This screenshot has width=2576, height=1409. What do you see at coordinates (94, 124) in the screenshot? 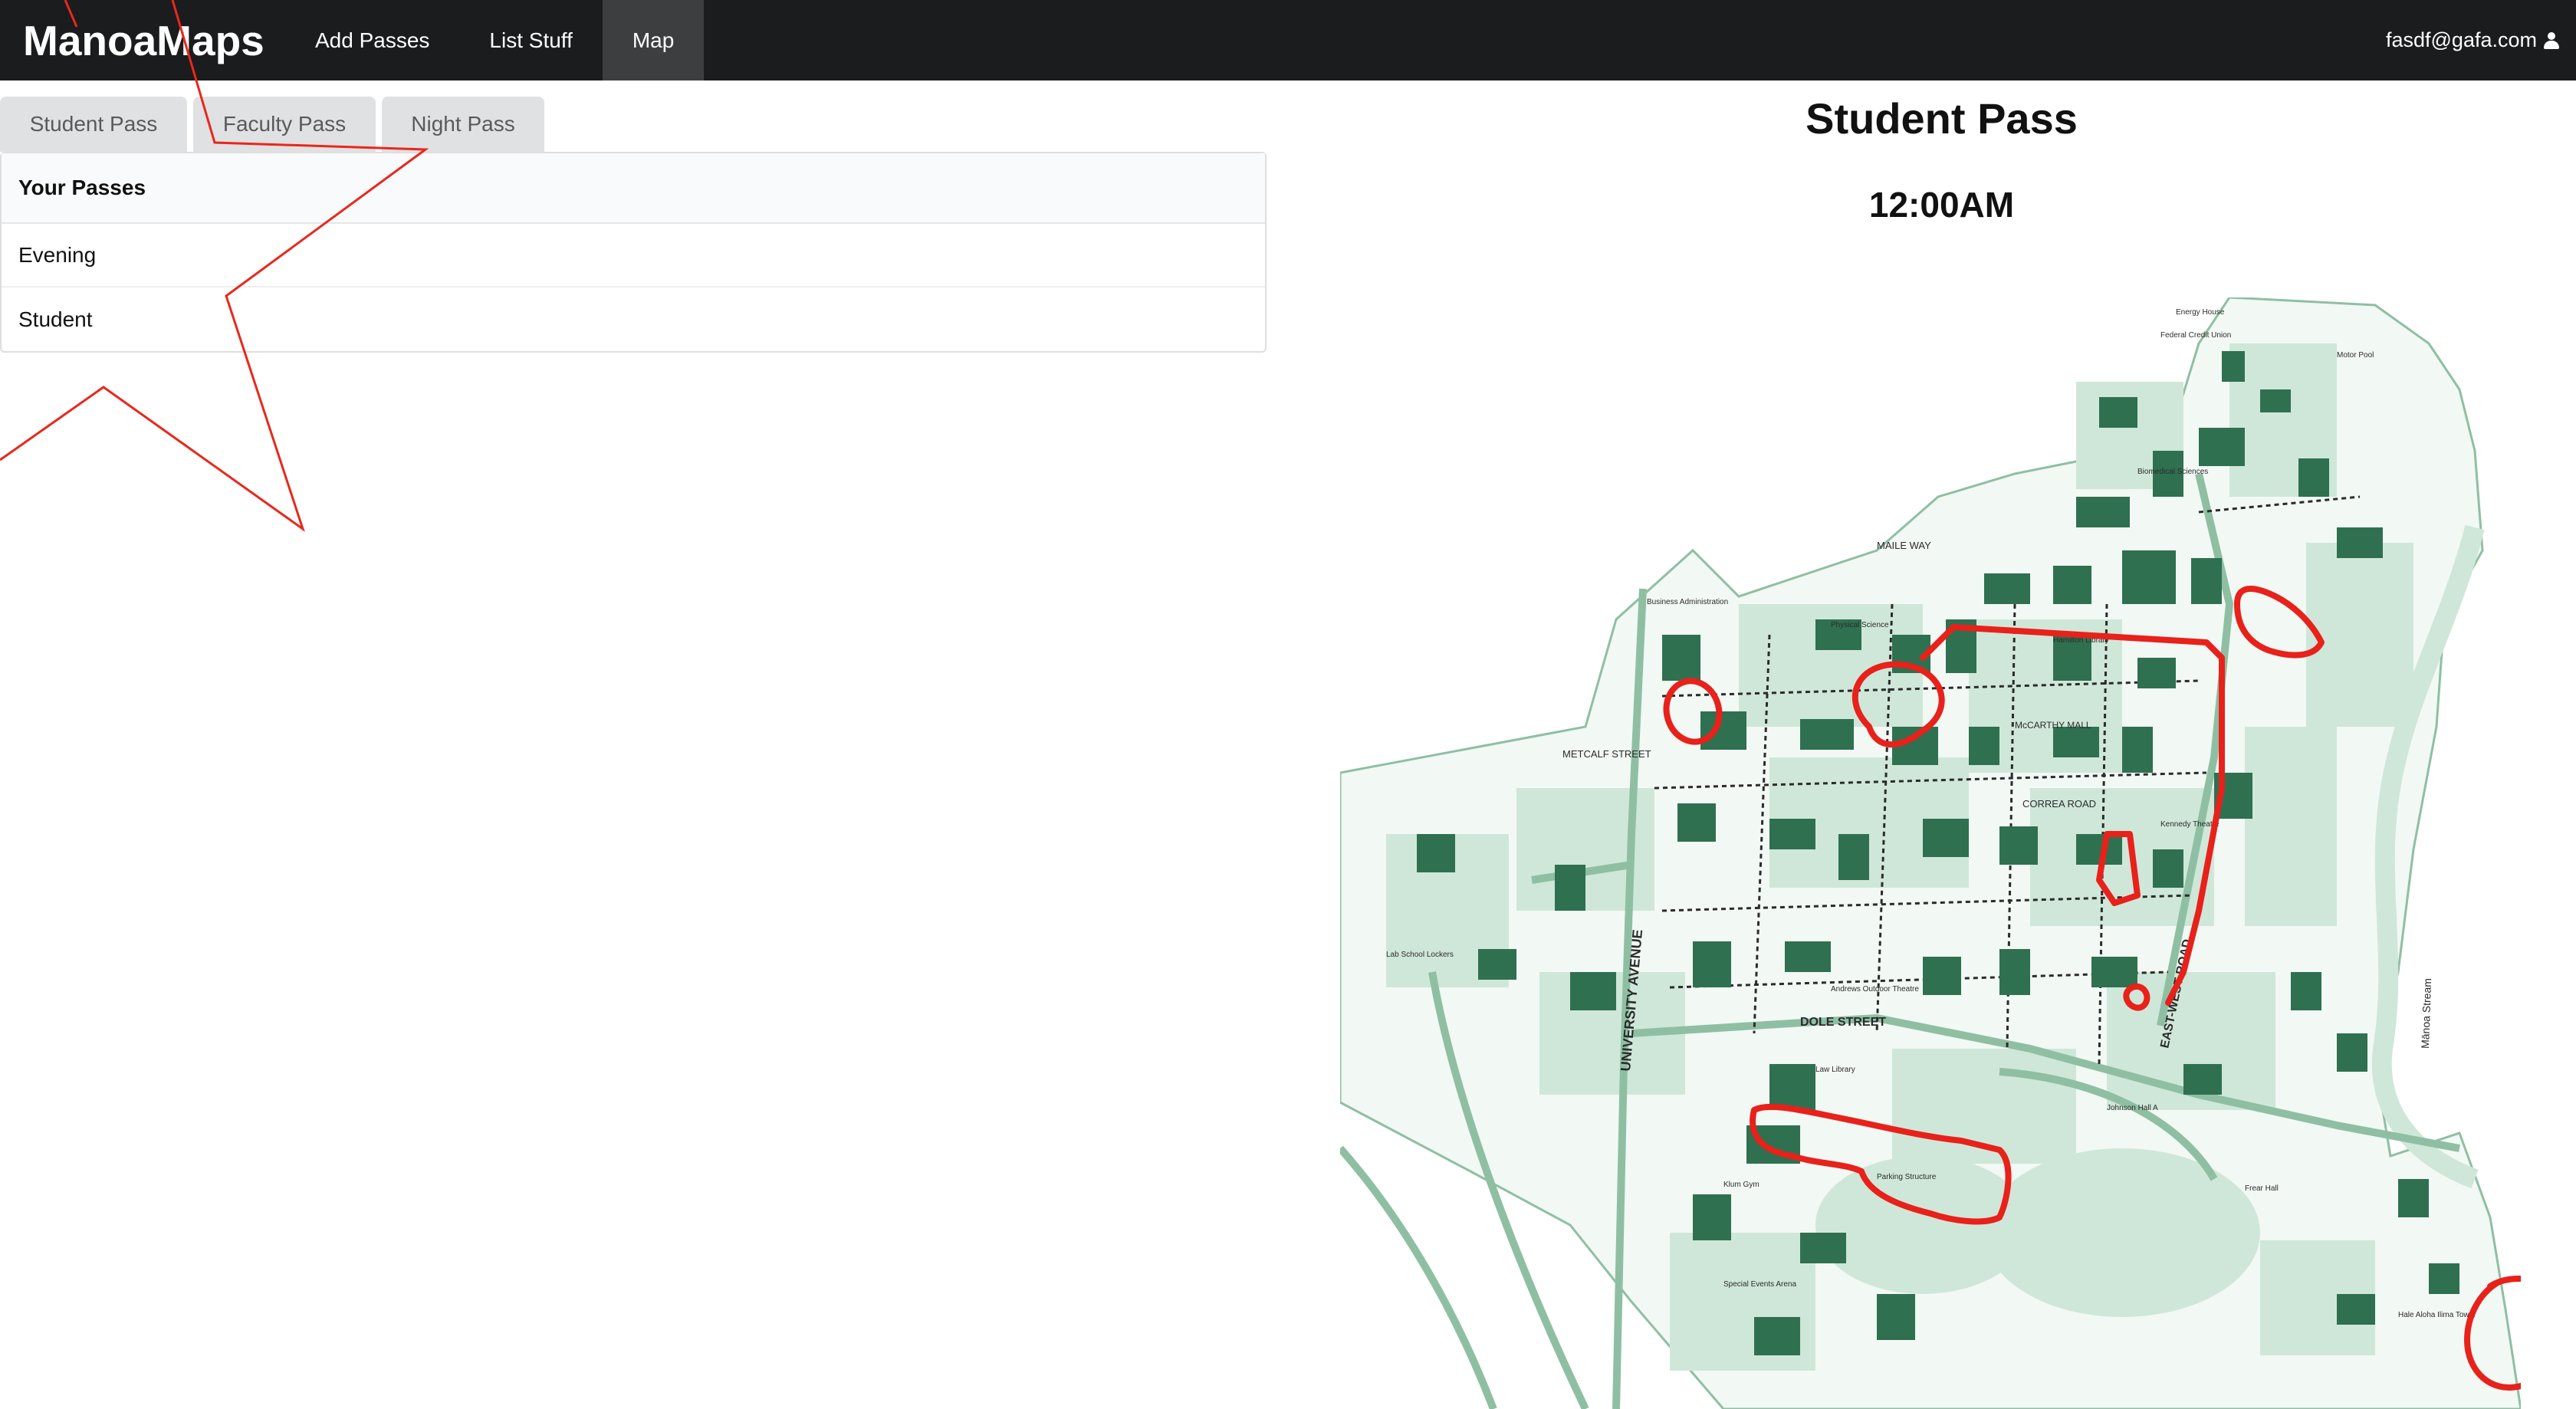
I see `tab-student-pass: Student Pass` at bounding box center [94, 124].